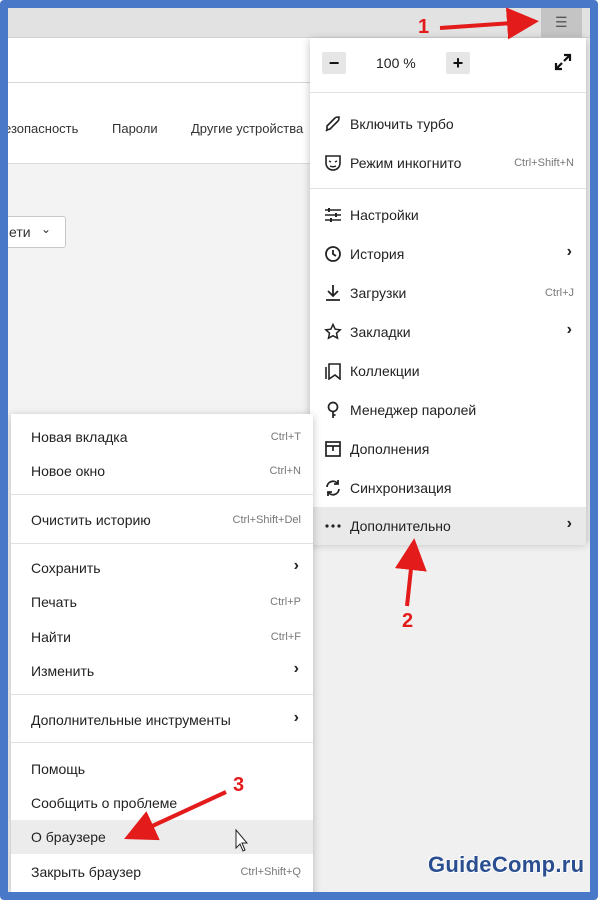 The width and height of the screenshot is (598, 900). Describe the element at coordinates (242, 840) in the screenshot. I see `mouse-pointer-icon` at that location.